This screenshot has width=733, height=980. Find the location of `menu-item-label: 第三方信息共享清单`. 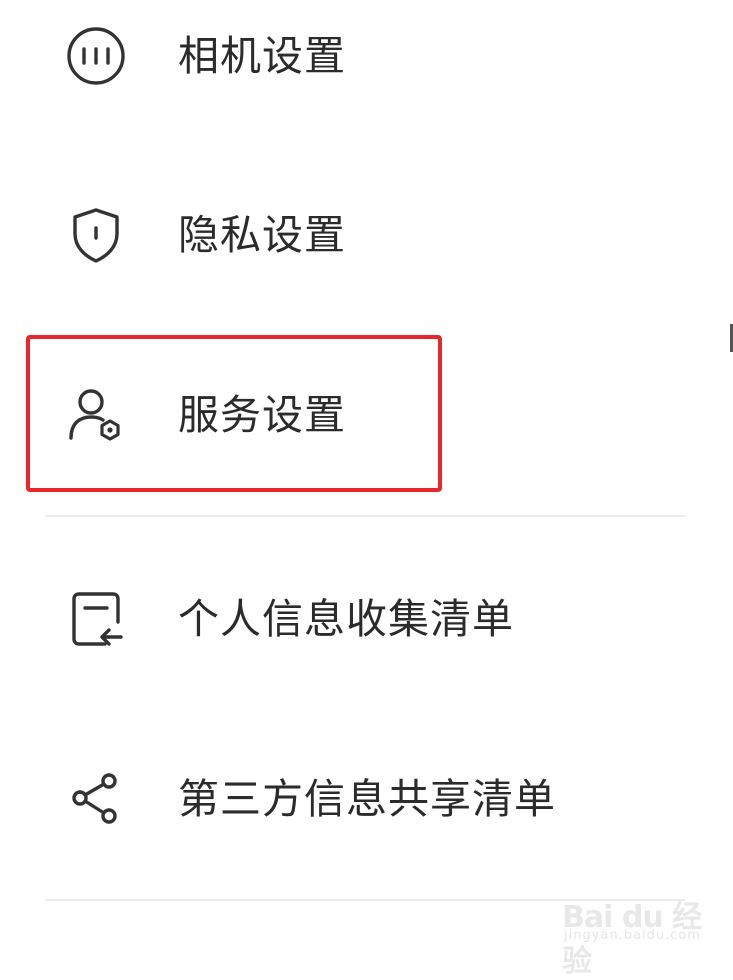

menu-item-label: 第三方信息共享清单 is located at coordinates (367, 798).